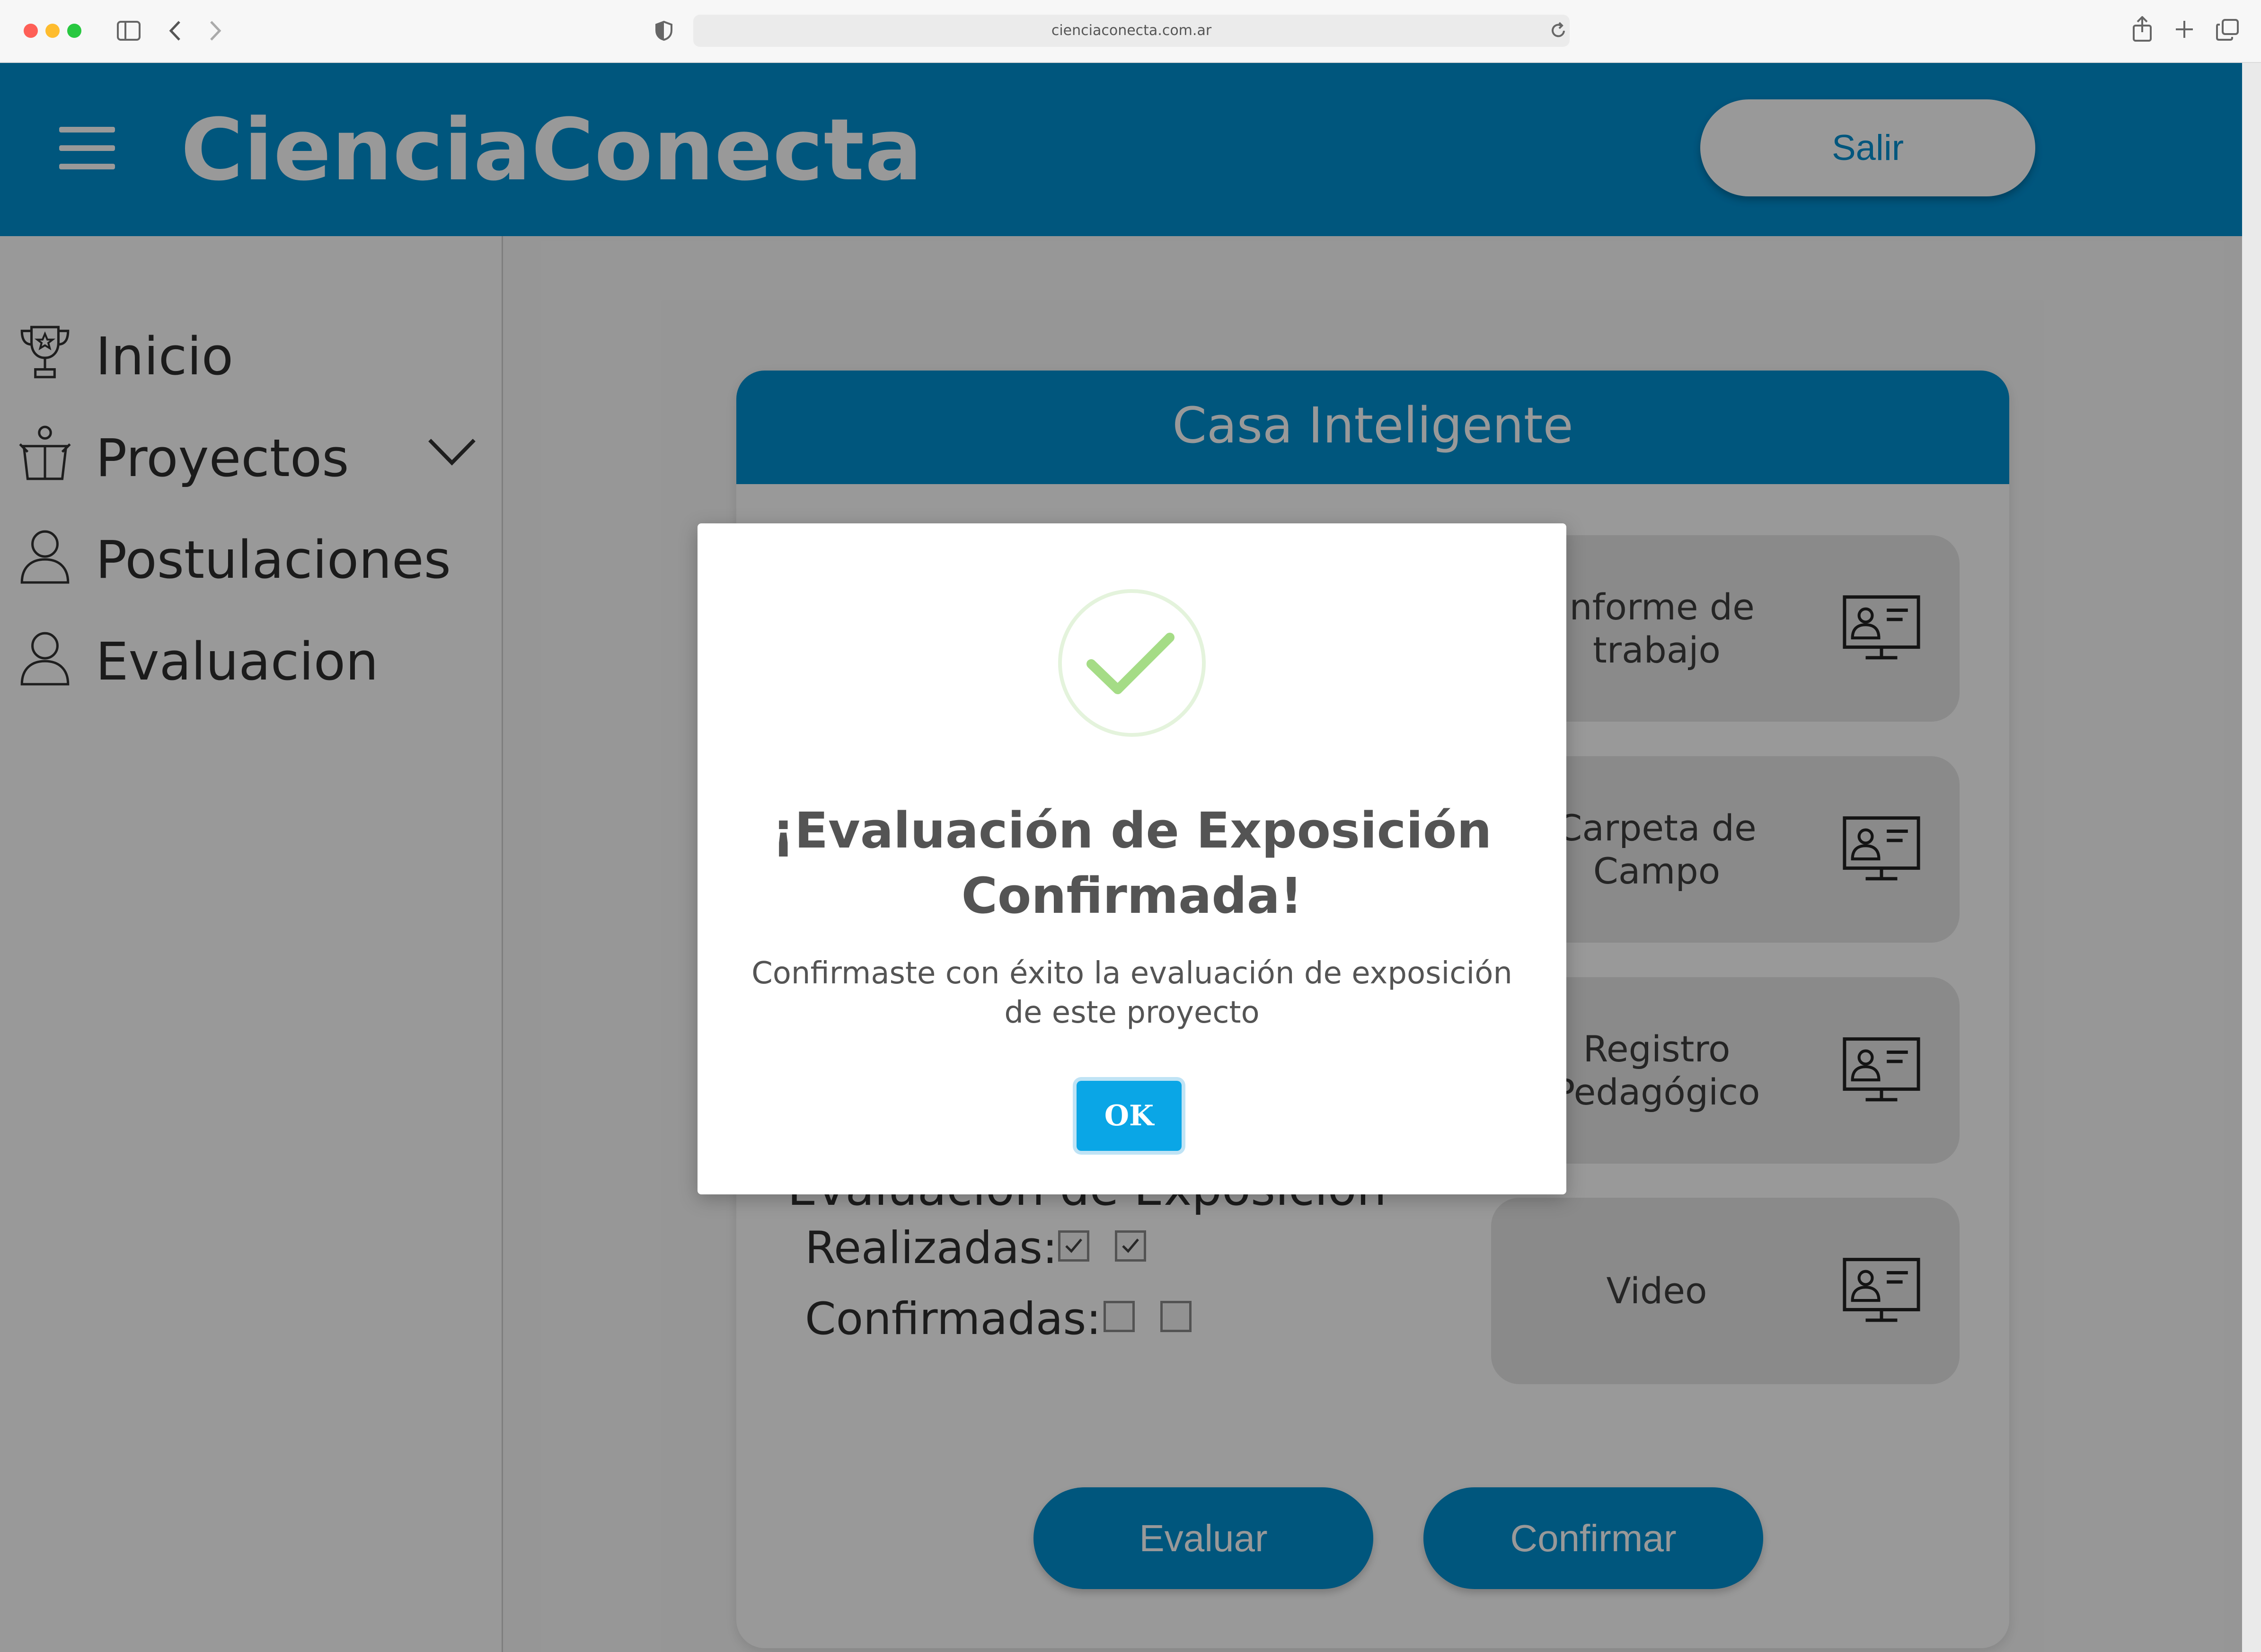  I want to click on share-icon, so click(2142, 29).